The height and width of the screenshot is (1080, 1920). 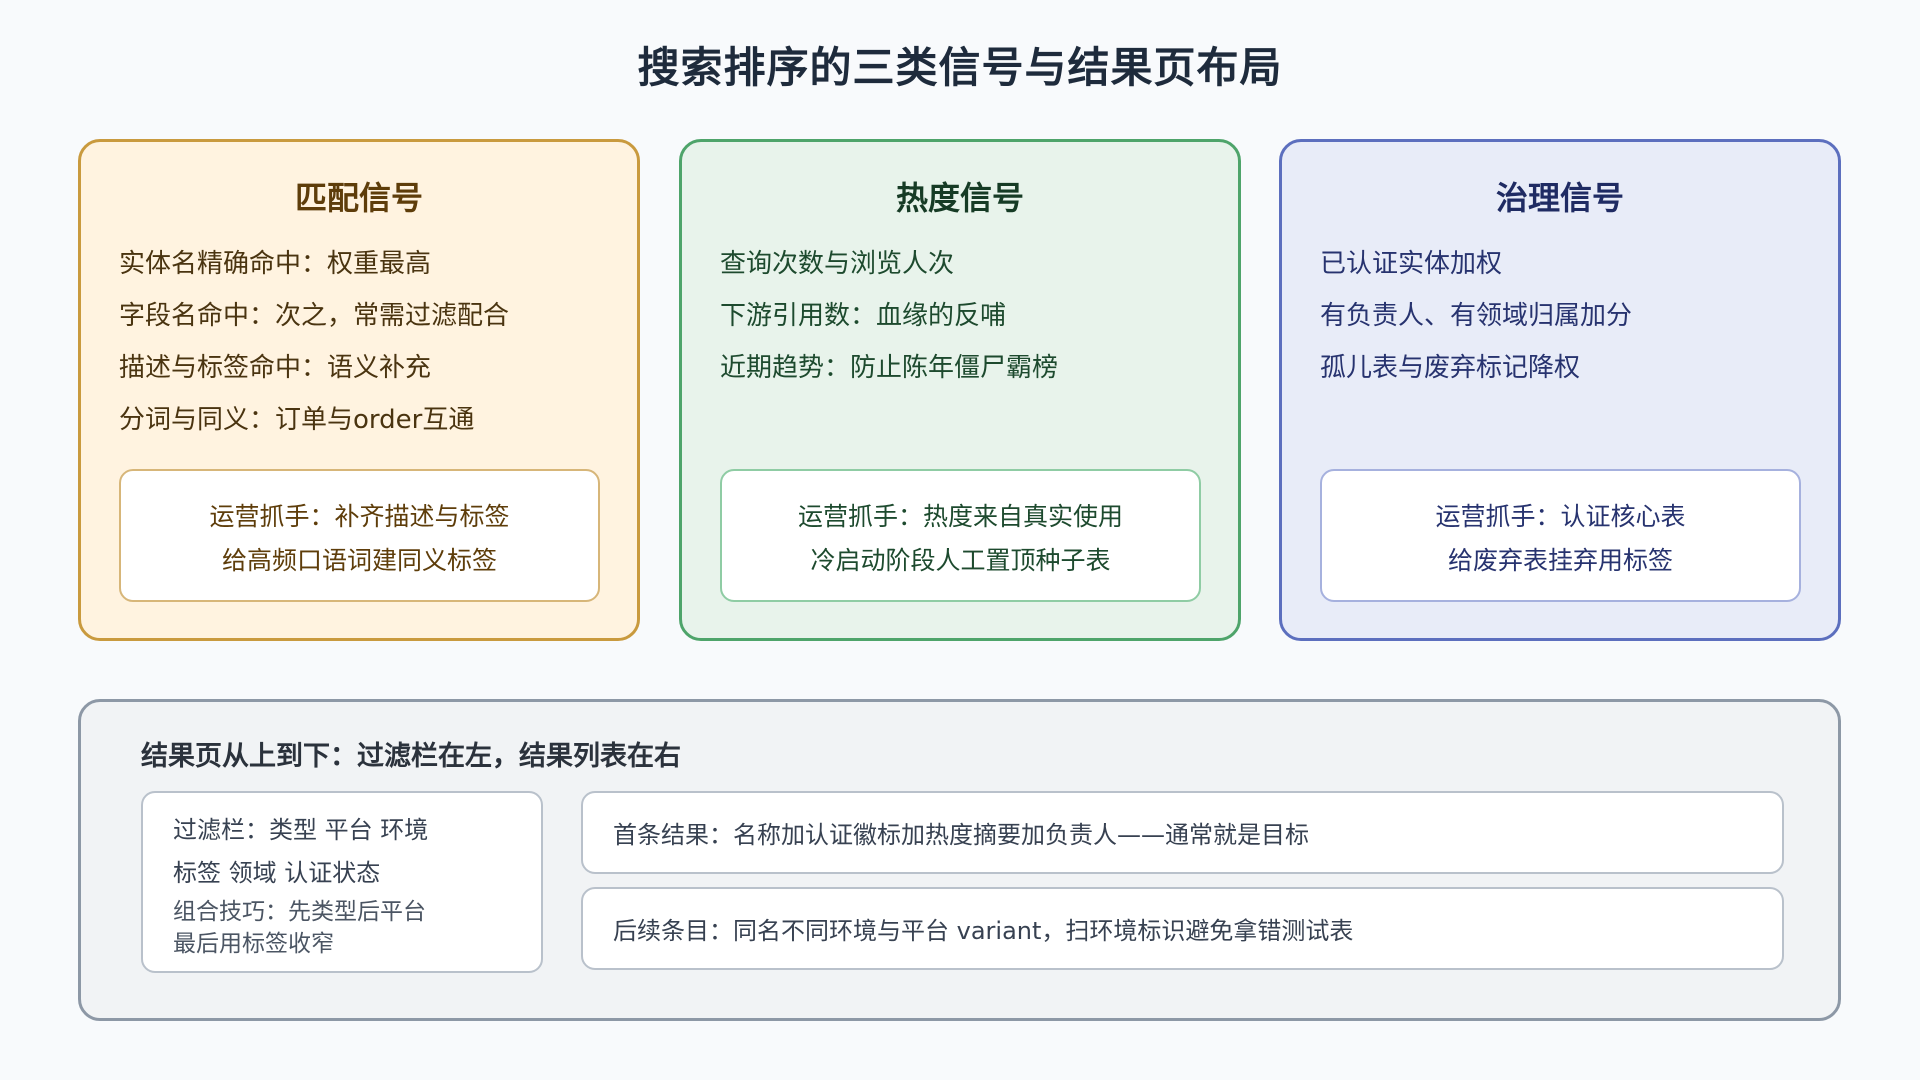 What do you see at coordinates (1559, 198) in the screenshot?
I see `card-title: 治理信号` at bounding box center [1559, 198].